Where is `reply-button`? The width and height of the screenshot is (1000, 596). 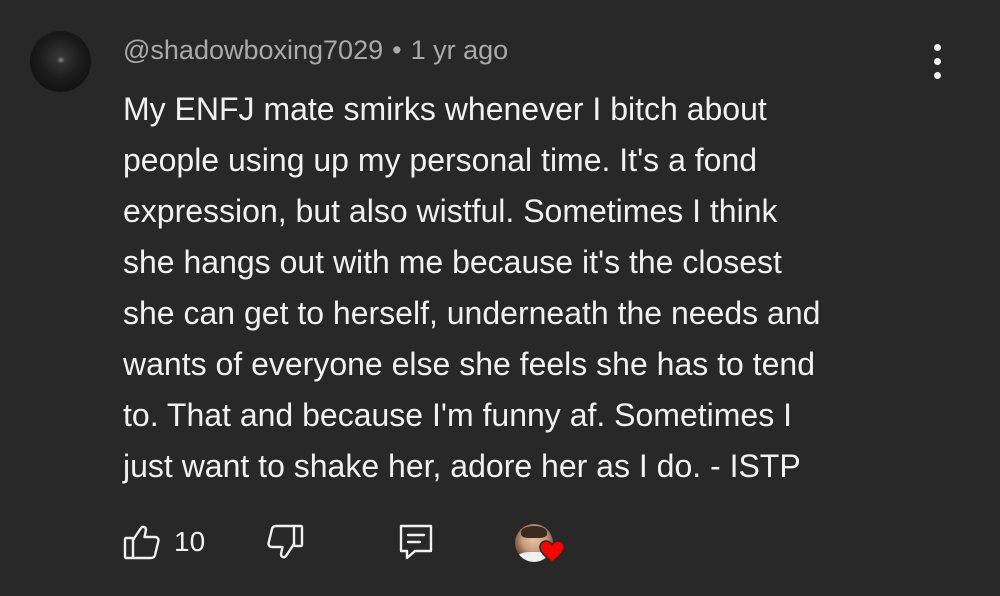
reply-button is located at coordinates (416, 542).